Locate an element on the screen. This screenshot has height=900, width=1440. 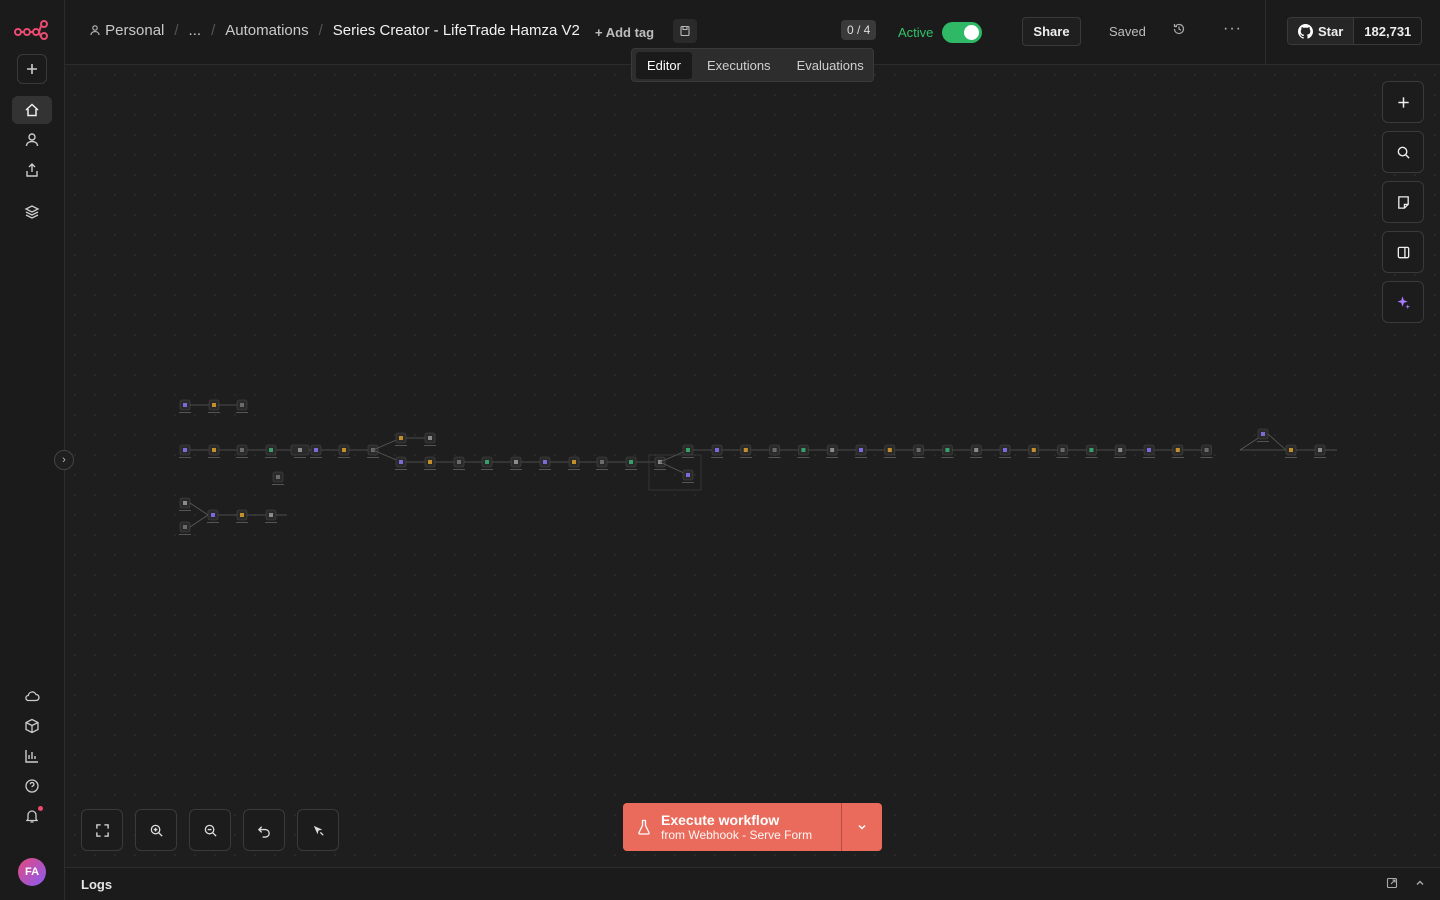
tab-editor: Editor is located at coordinates (664, 65).